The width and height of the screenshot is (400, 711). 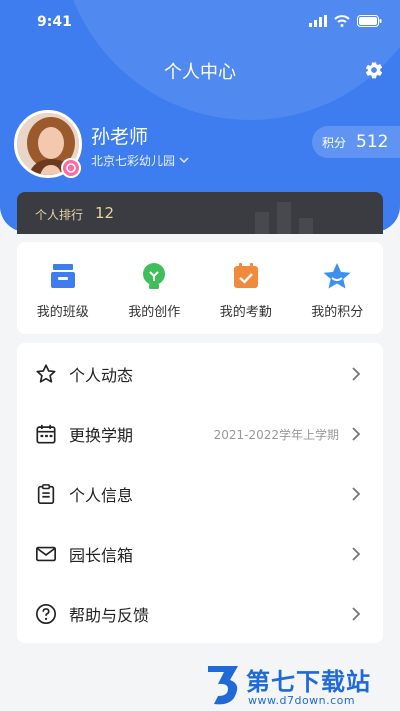 I want to click on status-icons, so click(x=345, y=21).